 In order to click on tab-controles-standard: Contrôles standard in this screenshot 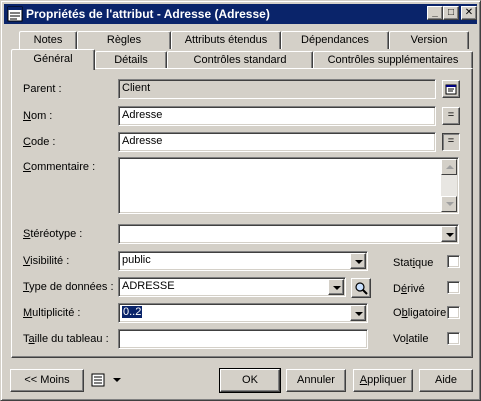, I will do `click(240, 60)`.